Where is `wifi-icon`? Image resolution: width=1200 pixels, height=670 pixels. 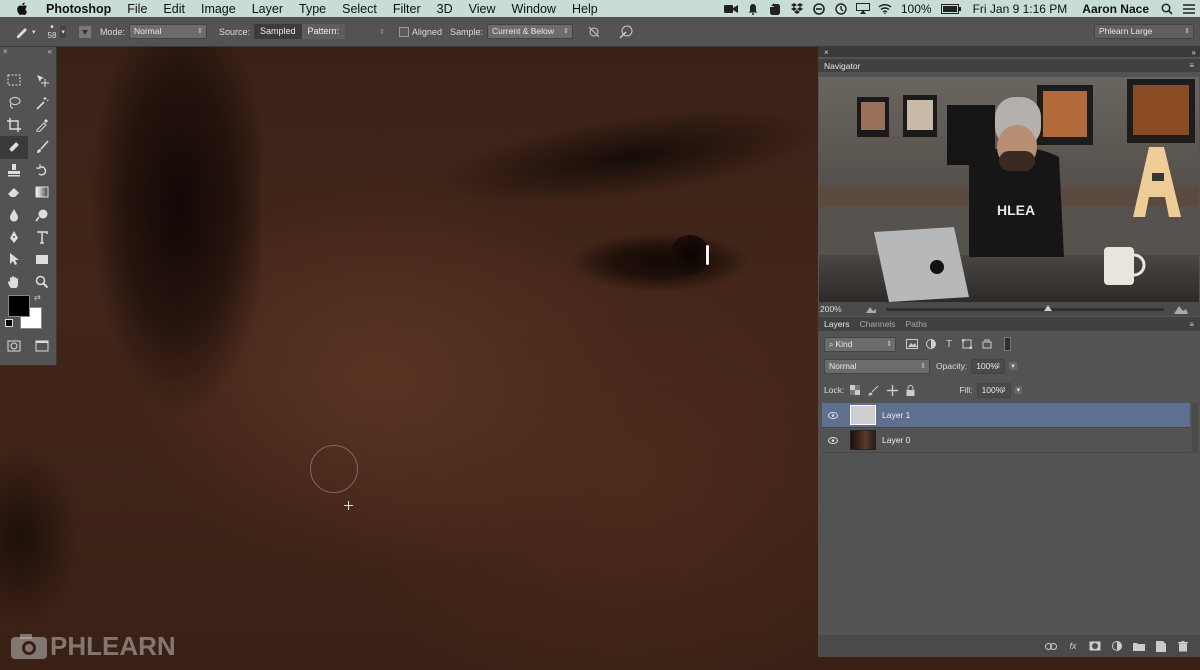
wifi-icon is located at coordinates (885, 9).